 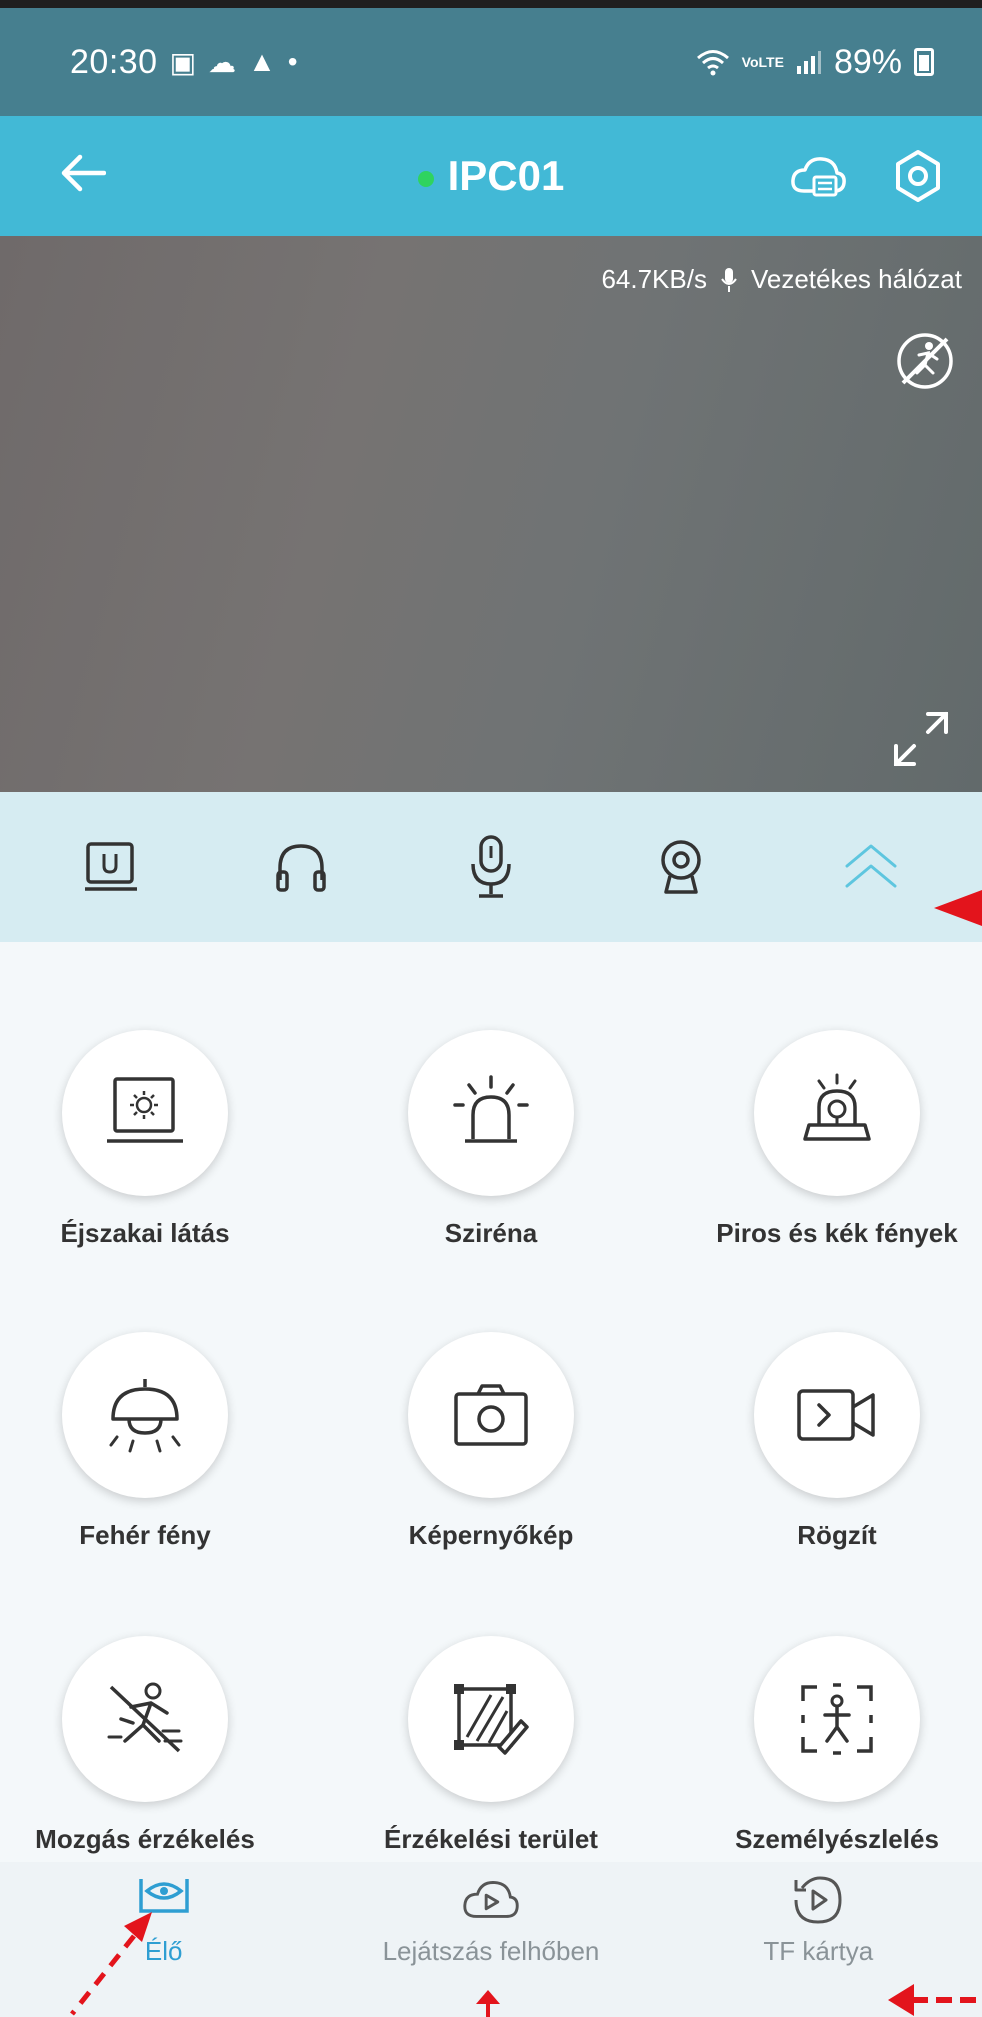 I want to click on status-bar: 20:30 ▣ ☁ ▲ • VoLTE 89%, so click(x=491, y=58).